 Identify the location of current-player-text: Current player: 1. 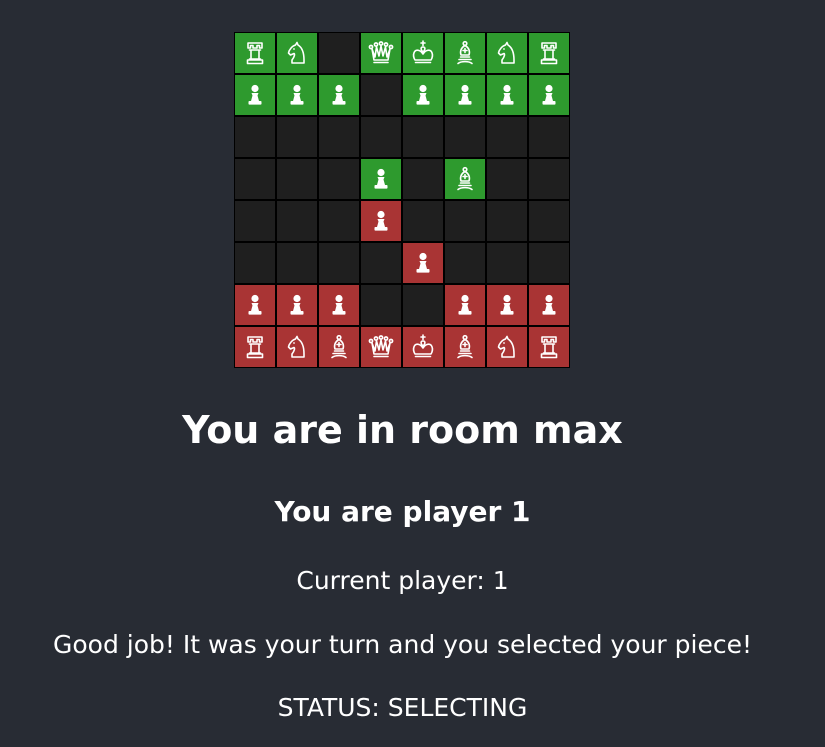
(402, 580).